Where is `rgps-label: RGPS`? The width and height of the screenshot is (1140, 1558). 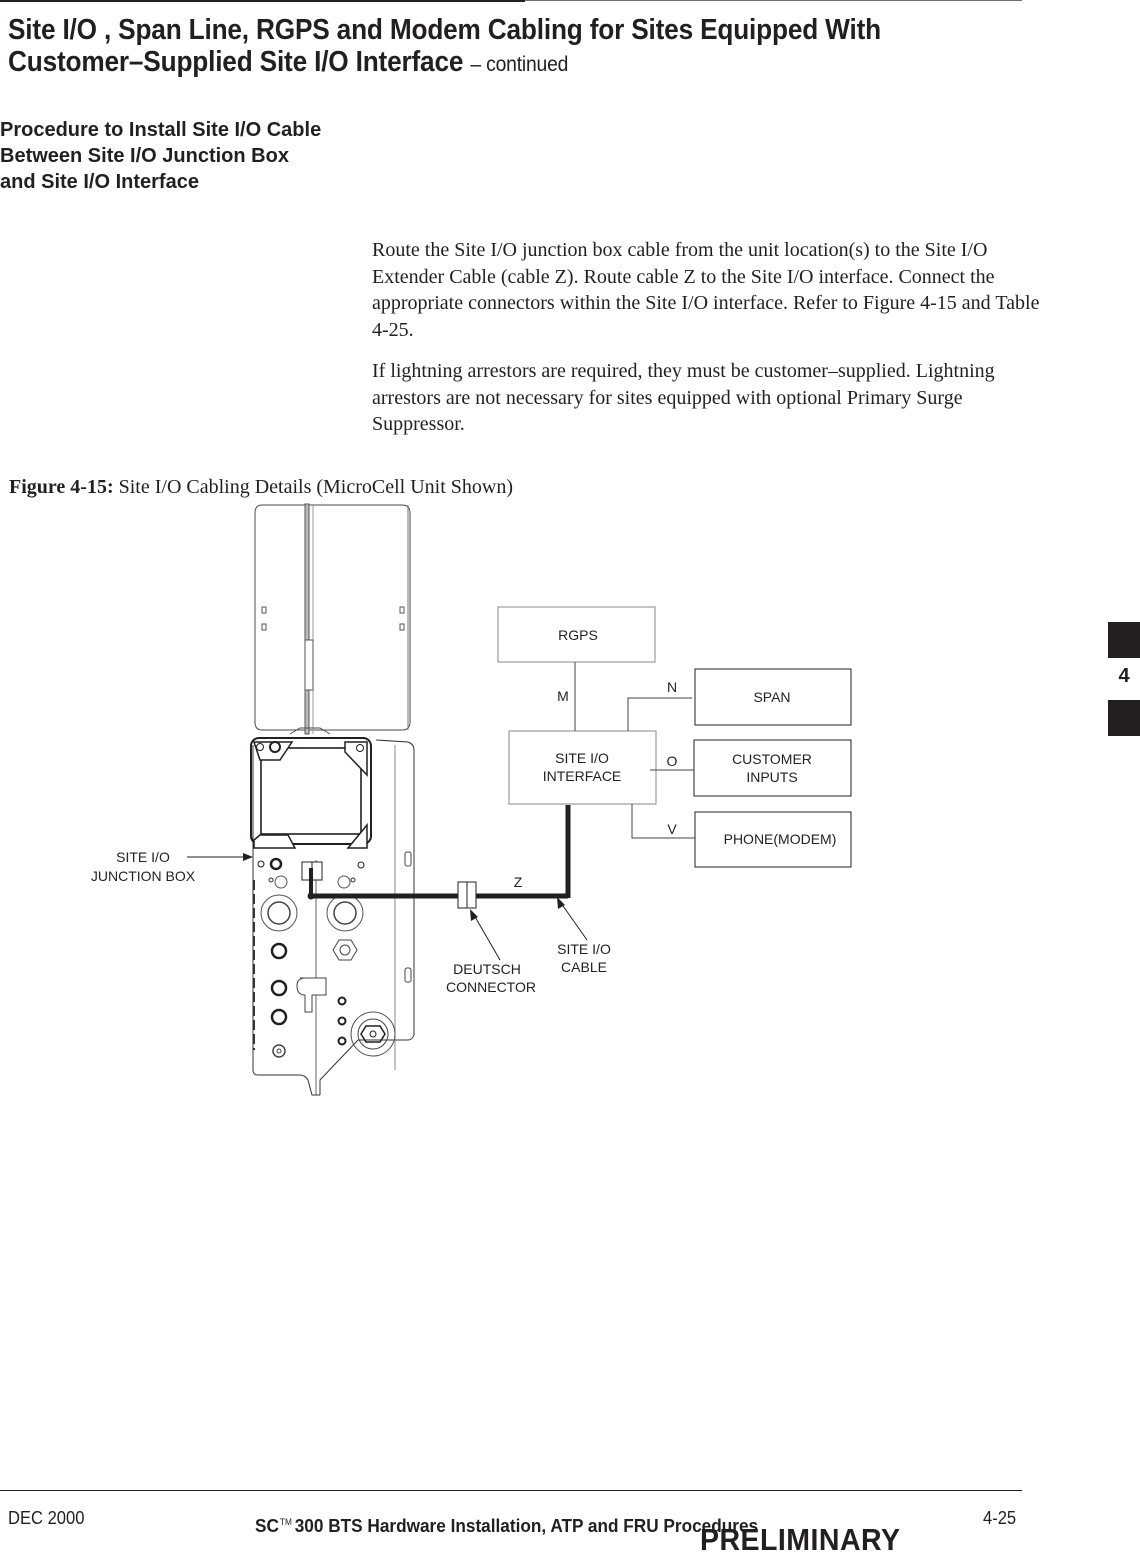
rgps-label: RGPS is located at coordinates (578, 635).